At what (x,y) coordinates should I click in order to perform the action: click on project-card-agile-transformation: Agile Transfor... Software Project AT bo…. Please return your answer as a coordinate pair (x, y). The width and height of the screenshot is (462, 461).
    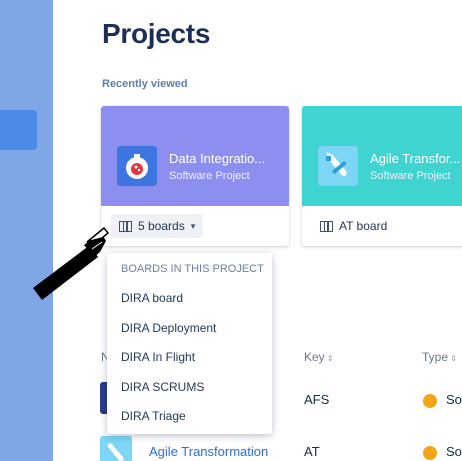
    Looking at the image, I should click on (382, 176).